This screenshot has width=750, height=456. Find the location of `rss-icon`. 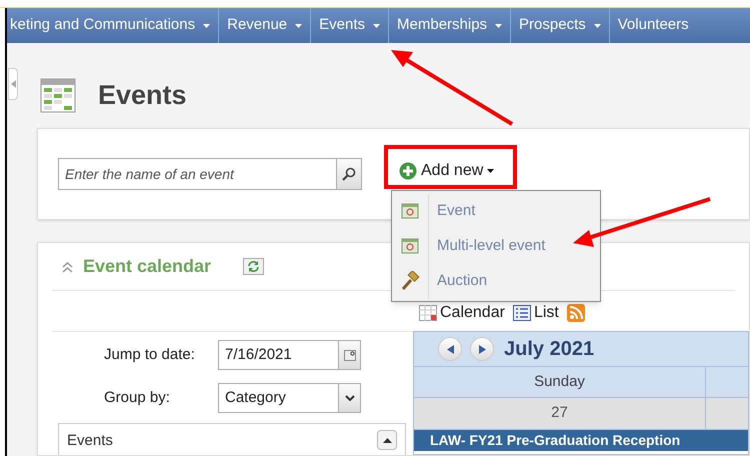

rss-icon is located at coordinates (575, 313).